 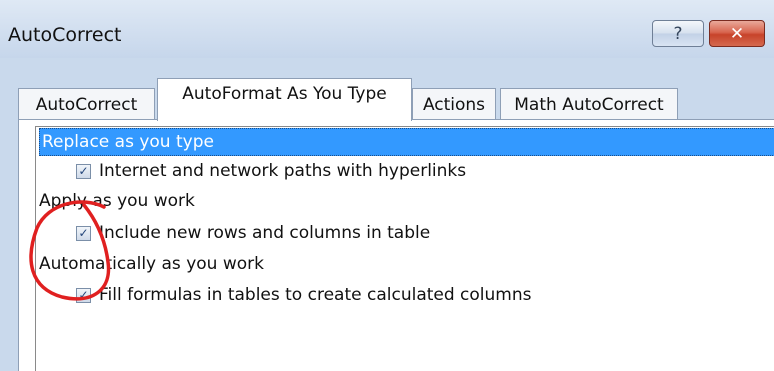 What do you see at coordinates (284, 99) in the screenshot?
I see `tab-autoformat-as-you-type: AutoFormat As You Type` at bounding box center [284, 99].